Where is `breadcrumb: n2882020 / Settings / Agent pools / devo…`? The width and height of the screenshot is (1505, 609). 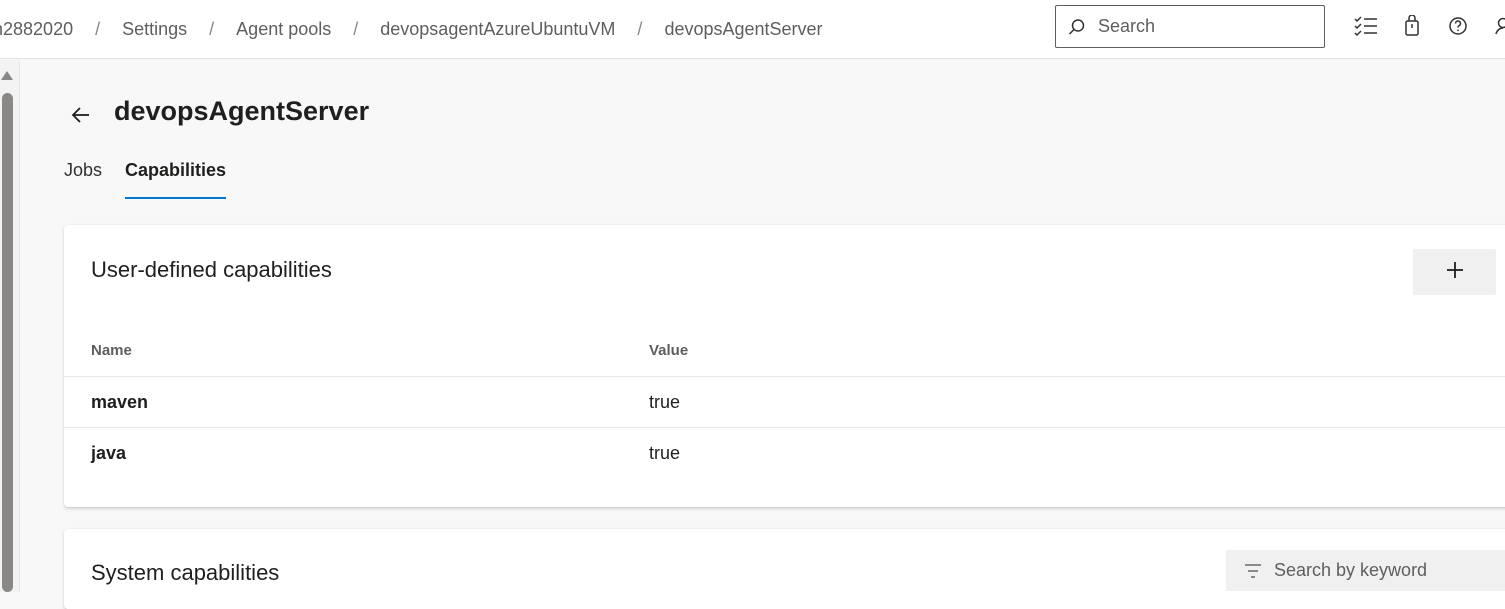
breadcrumb: n2882020 / Settings / Agent pools / devo… is located at coordinates (411, 29).